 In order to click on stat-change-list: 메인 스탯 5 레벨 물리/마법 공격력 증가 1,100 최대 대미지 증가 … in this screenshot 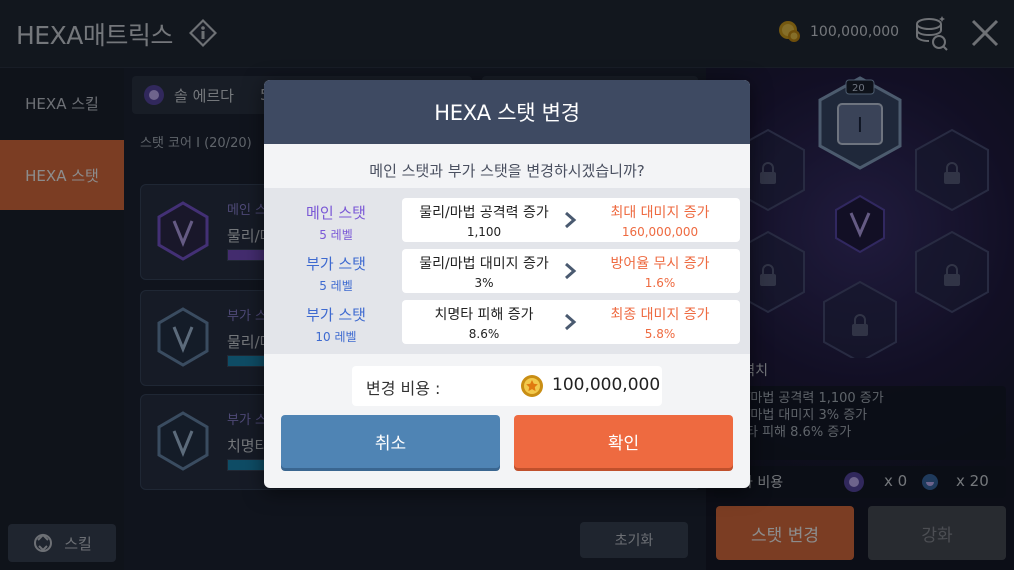, I will do `click(507, 271)`.